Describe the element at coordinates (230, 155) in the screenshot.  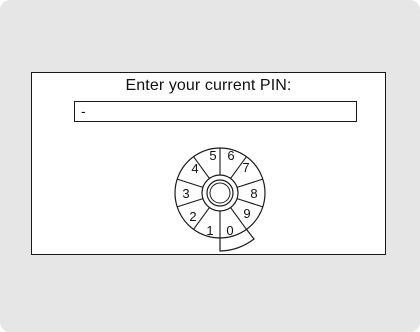
I see `dial-digit-6: 6` at that location.